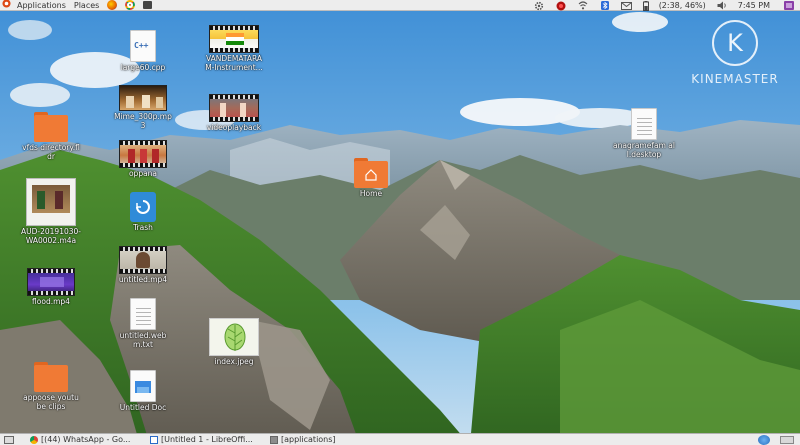 This screenshot has height=445, width=800. I want to click on desktop-icon-home: Home, so click(371, 178).